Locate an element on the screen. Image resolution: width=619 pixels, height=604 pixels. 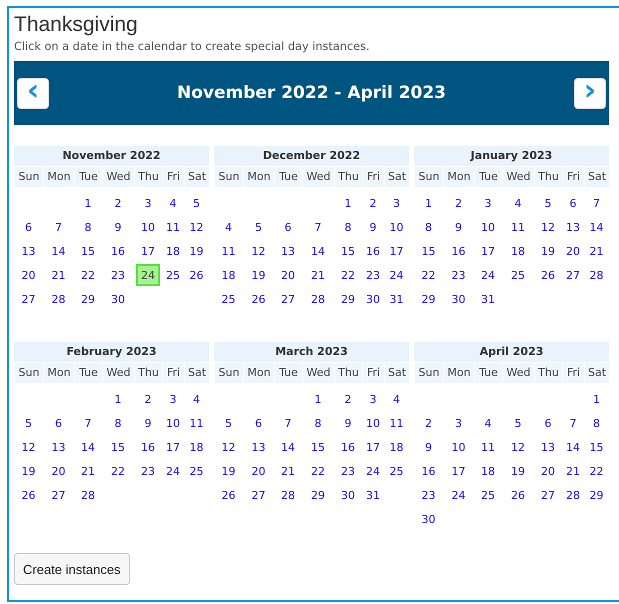
selected-date: 24 is located at coordinates (148, 275).